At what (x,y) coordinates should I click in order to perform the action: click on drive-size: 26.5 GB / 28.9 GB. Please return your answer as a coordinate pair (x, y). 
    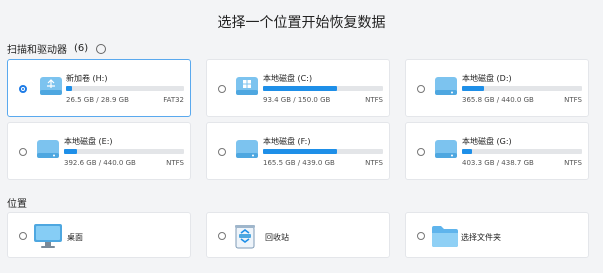
    Looking at the image, I should click on (97, 100).